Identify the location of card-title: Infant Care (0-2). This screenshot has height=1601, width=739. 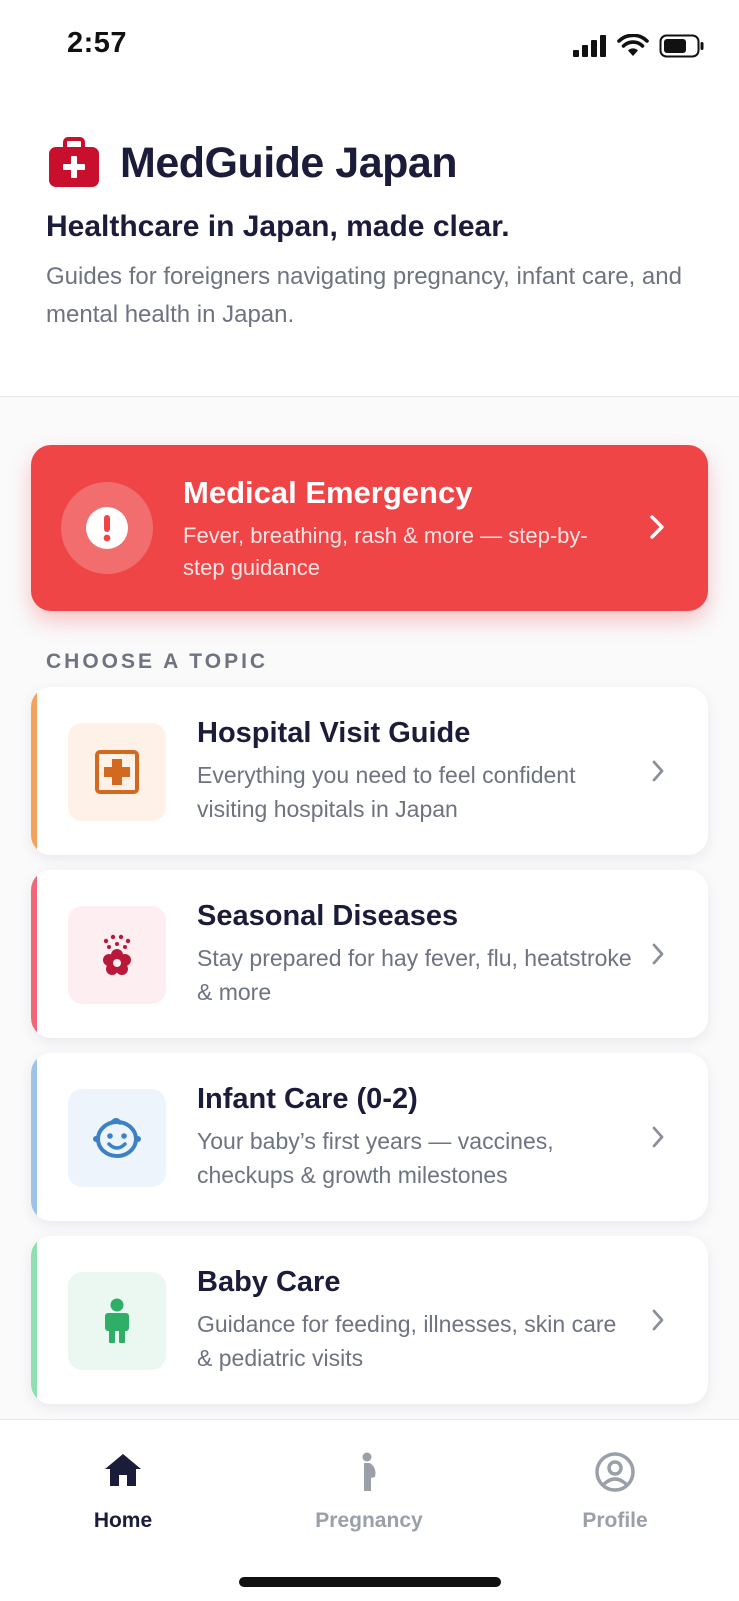
(307, 1099).